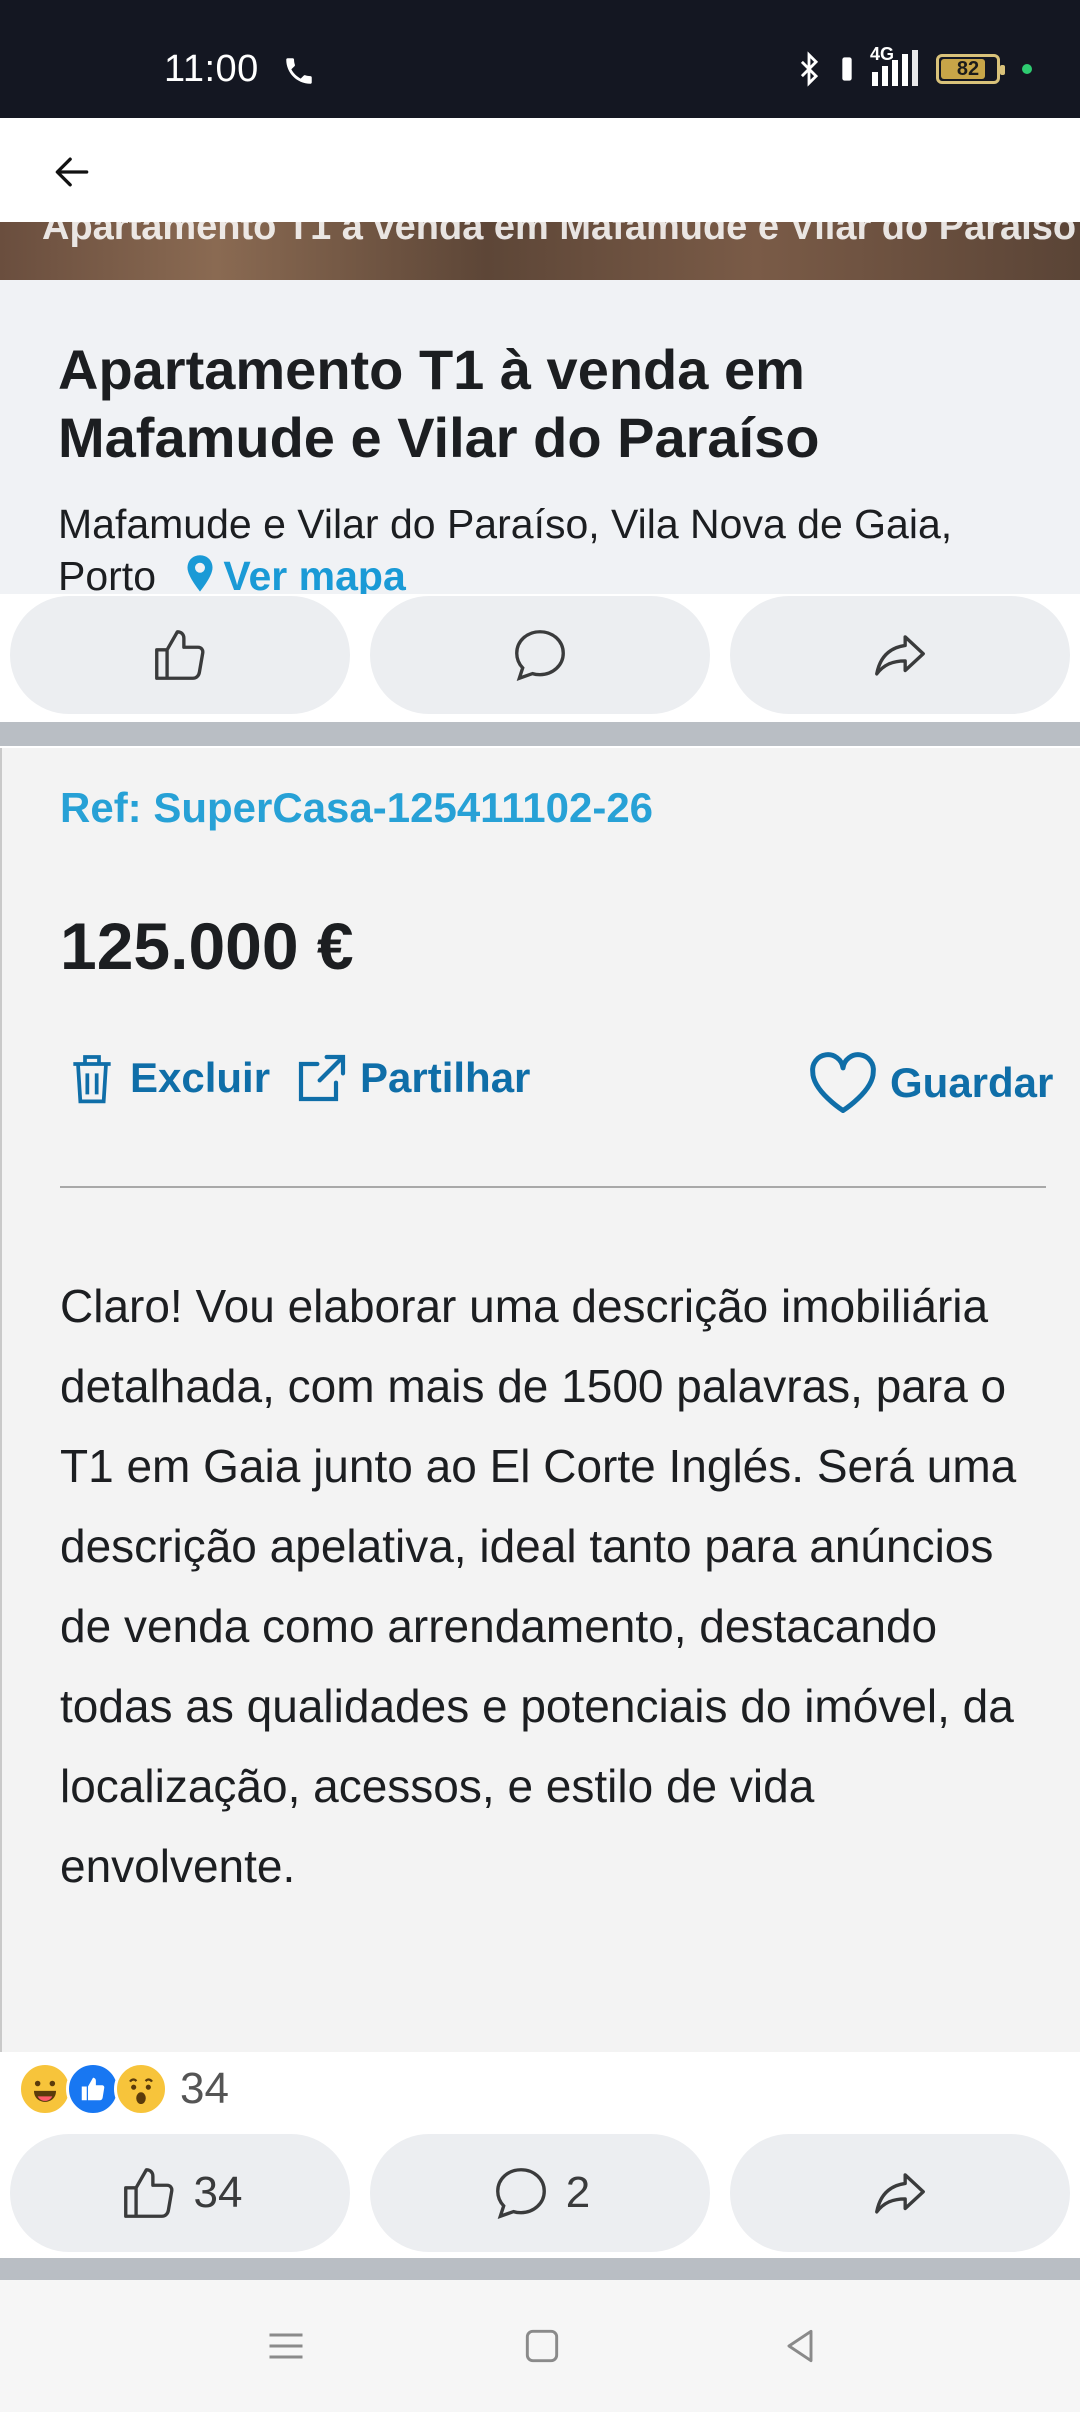 The image size is (1080, 2412). Describe the element at coordinates (578, 2192) in the screenshot. I see `comment-count: 2` at that location.